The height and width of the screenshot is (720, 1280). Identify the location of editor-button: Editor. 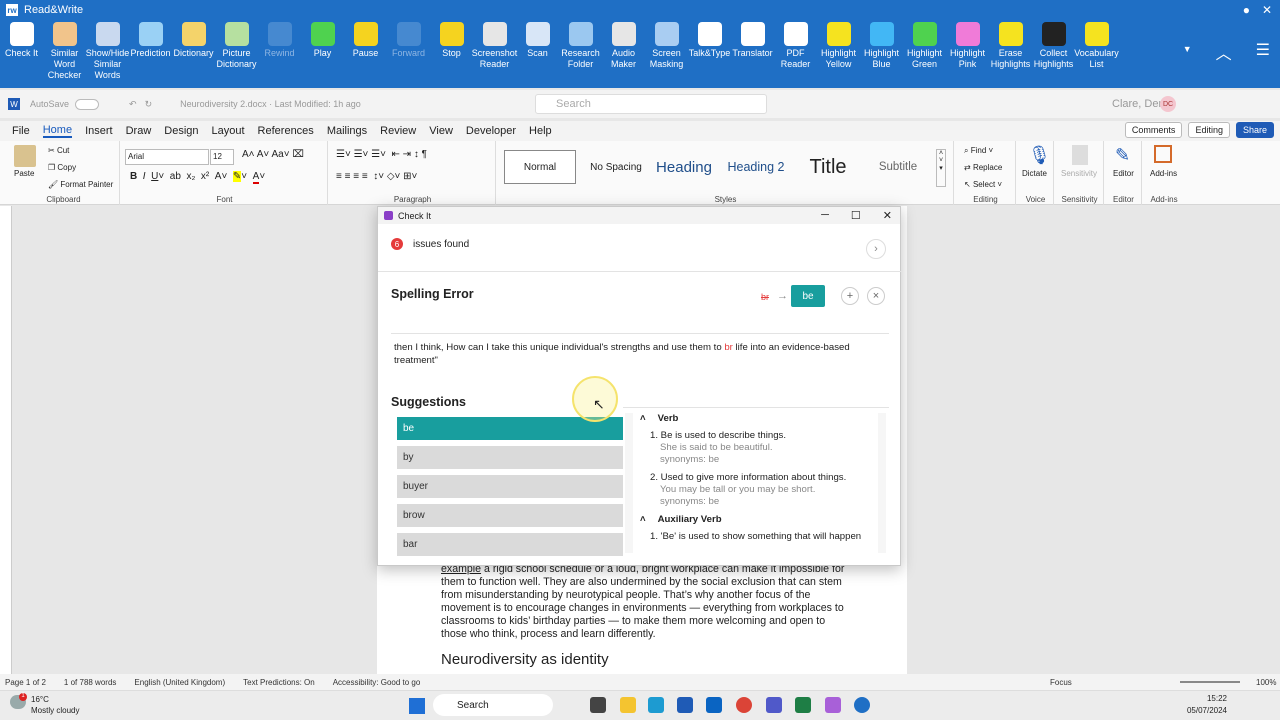
(1123, 173).